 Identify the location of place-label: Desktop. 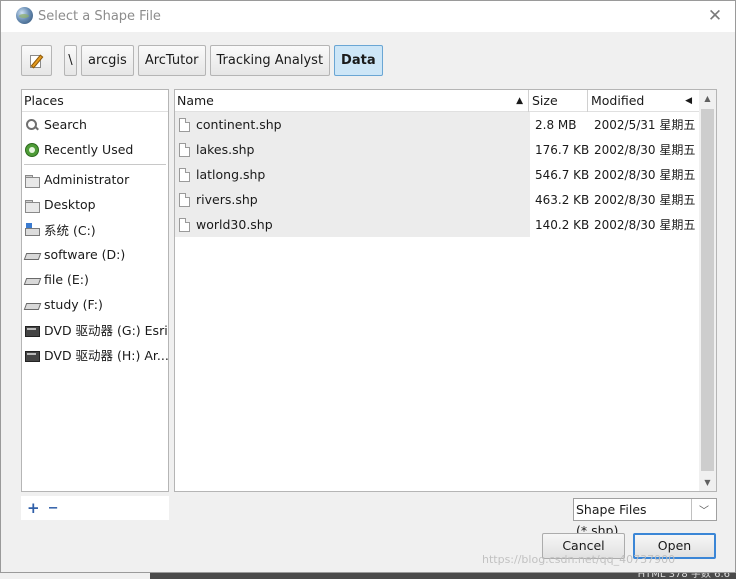
(70, 204).